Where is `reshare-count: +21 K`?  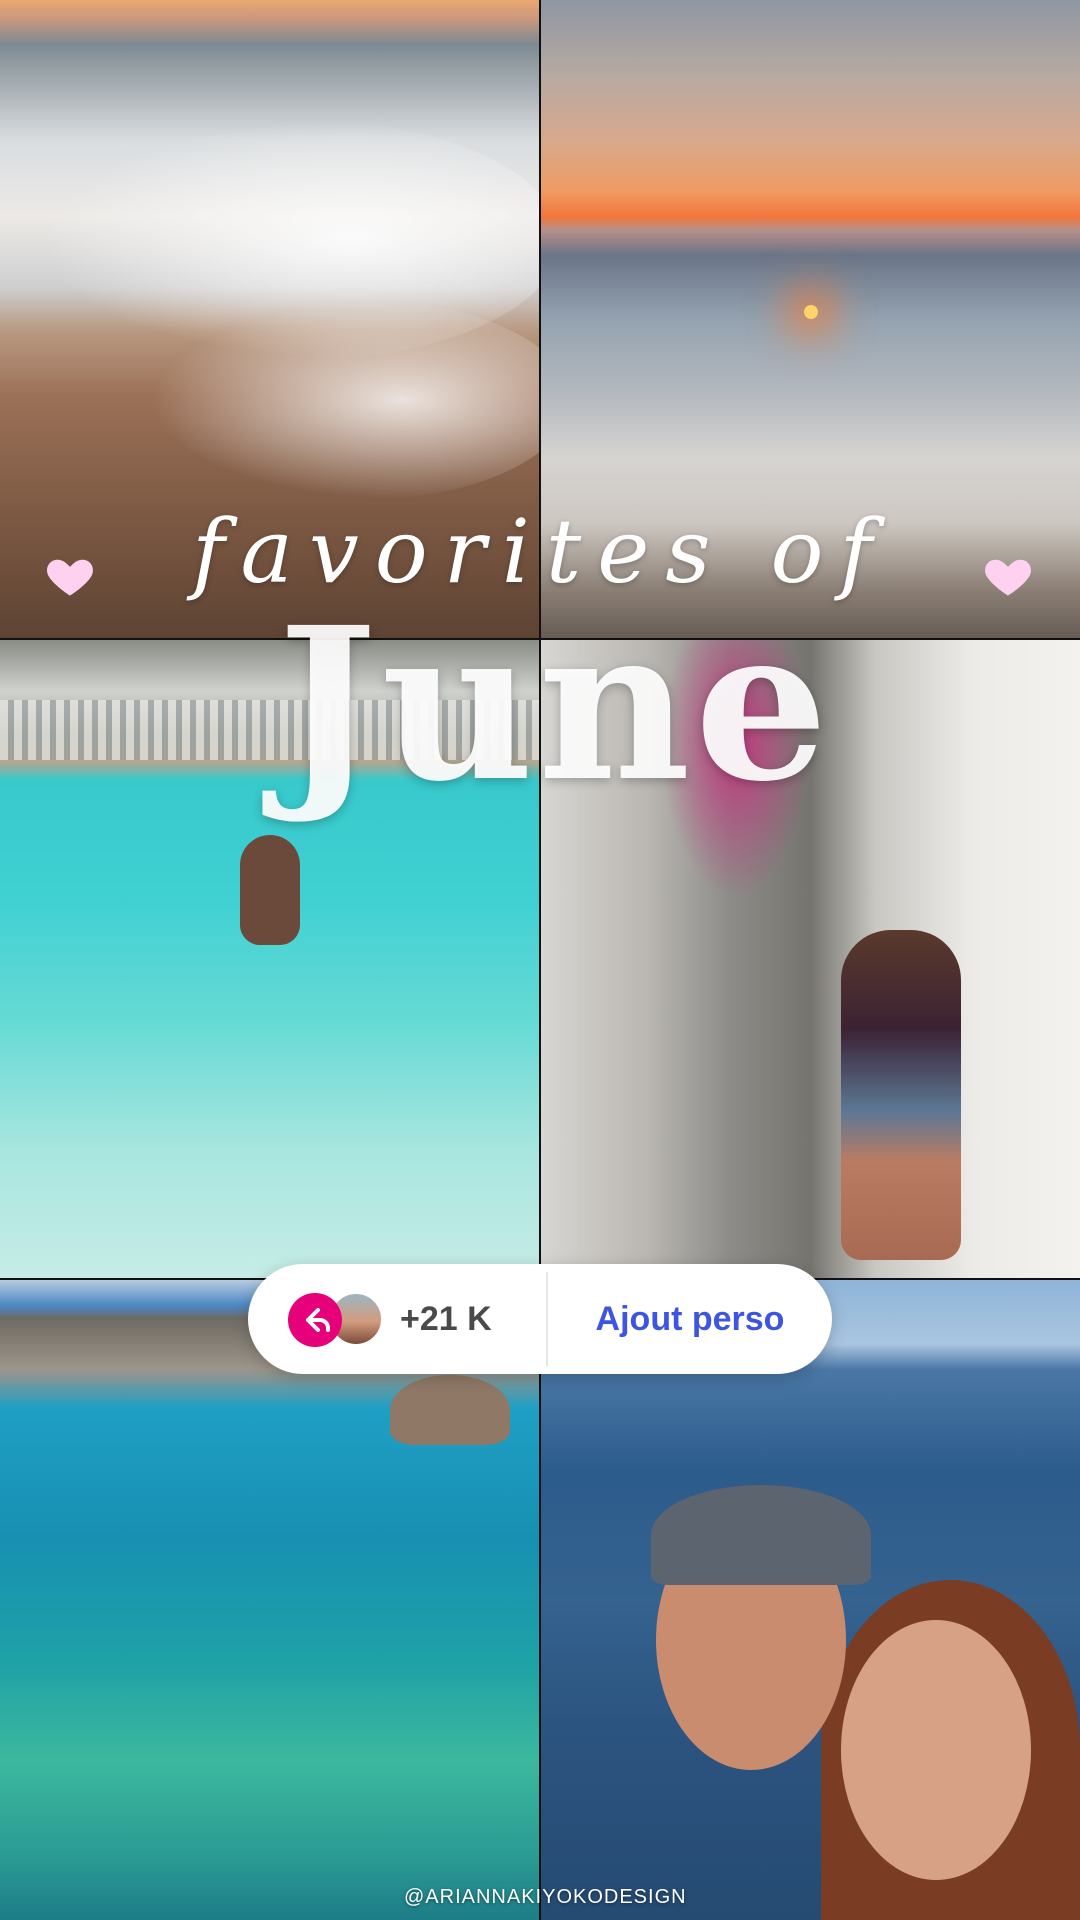 reshare-count: +21 K is located at coordinates (446, 1319).